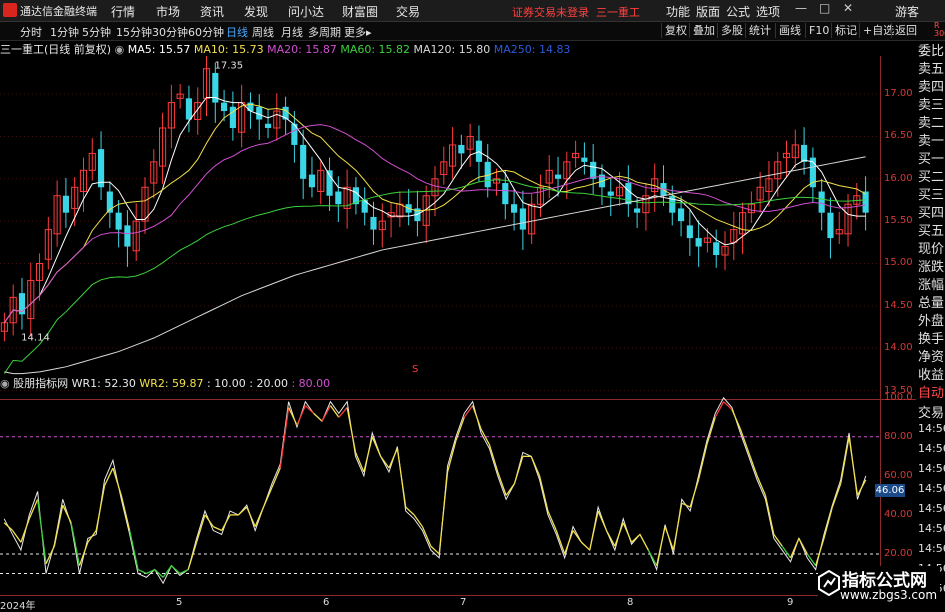 This screenshot has width=945, height=612. I want to click on f10-button: F10, so click(818, 30).